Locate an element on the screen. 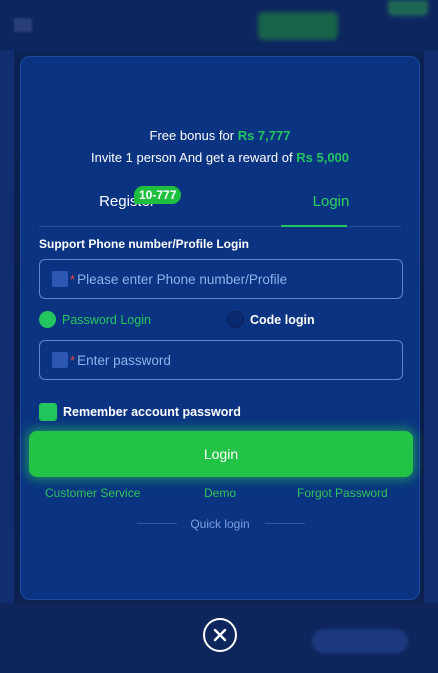 The width and height of the screenshot is (438, 673). close-button is located at coordinates (220, 635).